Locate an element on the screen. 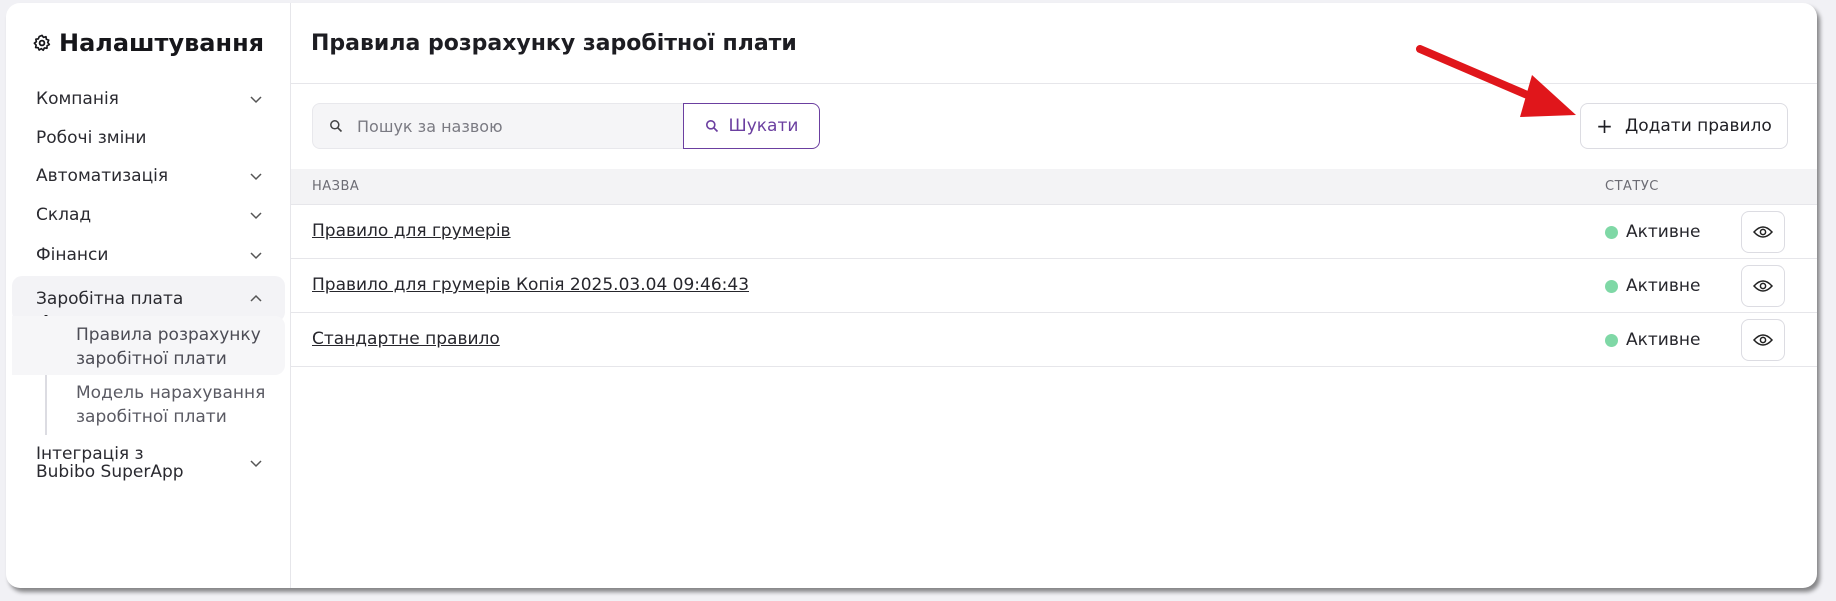  header-divider is located at coordinates (1054, 83).